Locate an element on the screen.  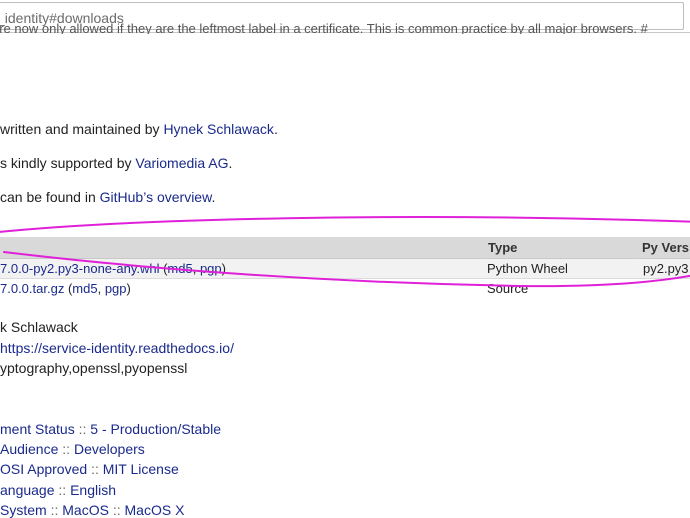
classifier-link: MIT License is located at coordinates (141, 469).